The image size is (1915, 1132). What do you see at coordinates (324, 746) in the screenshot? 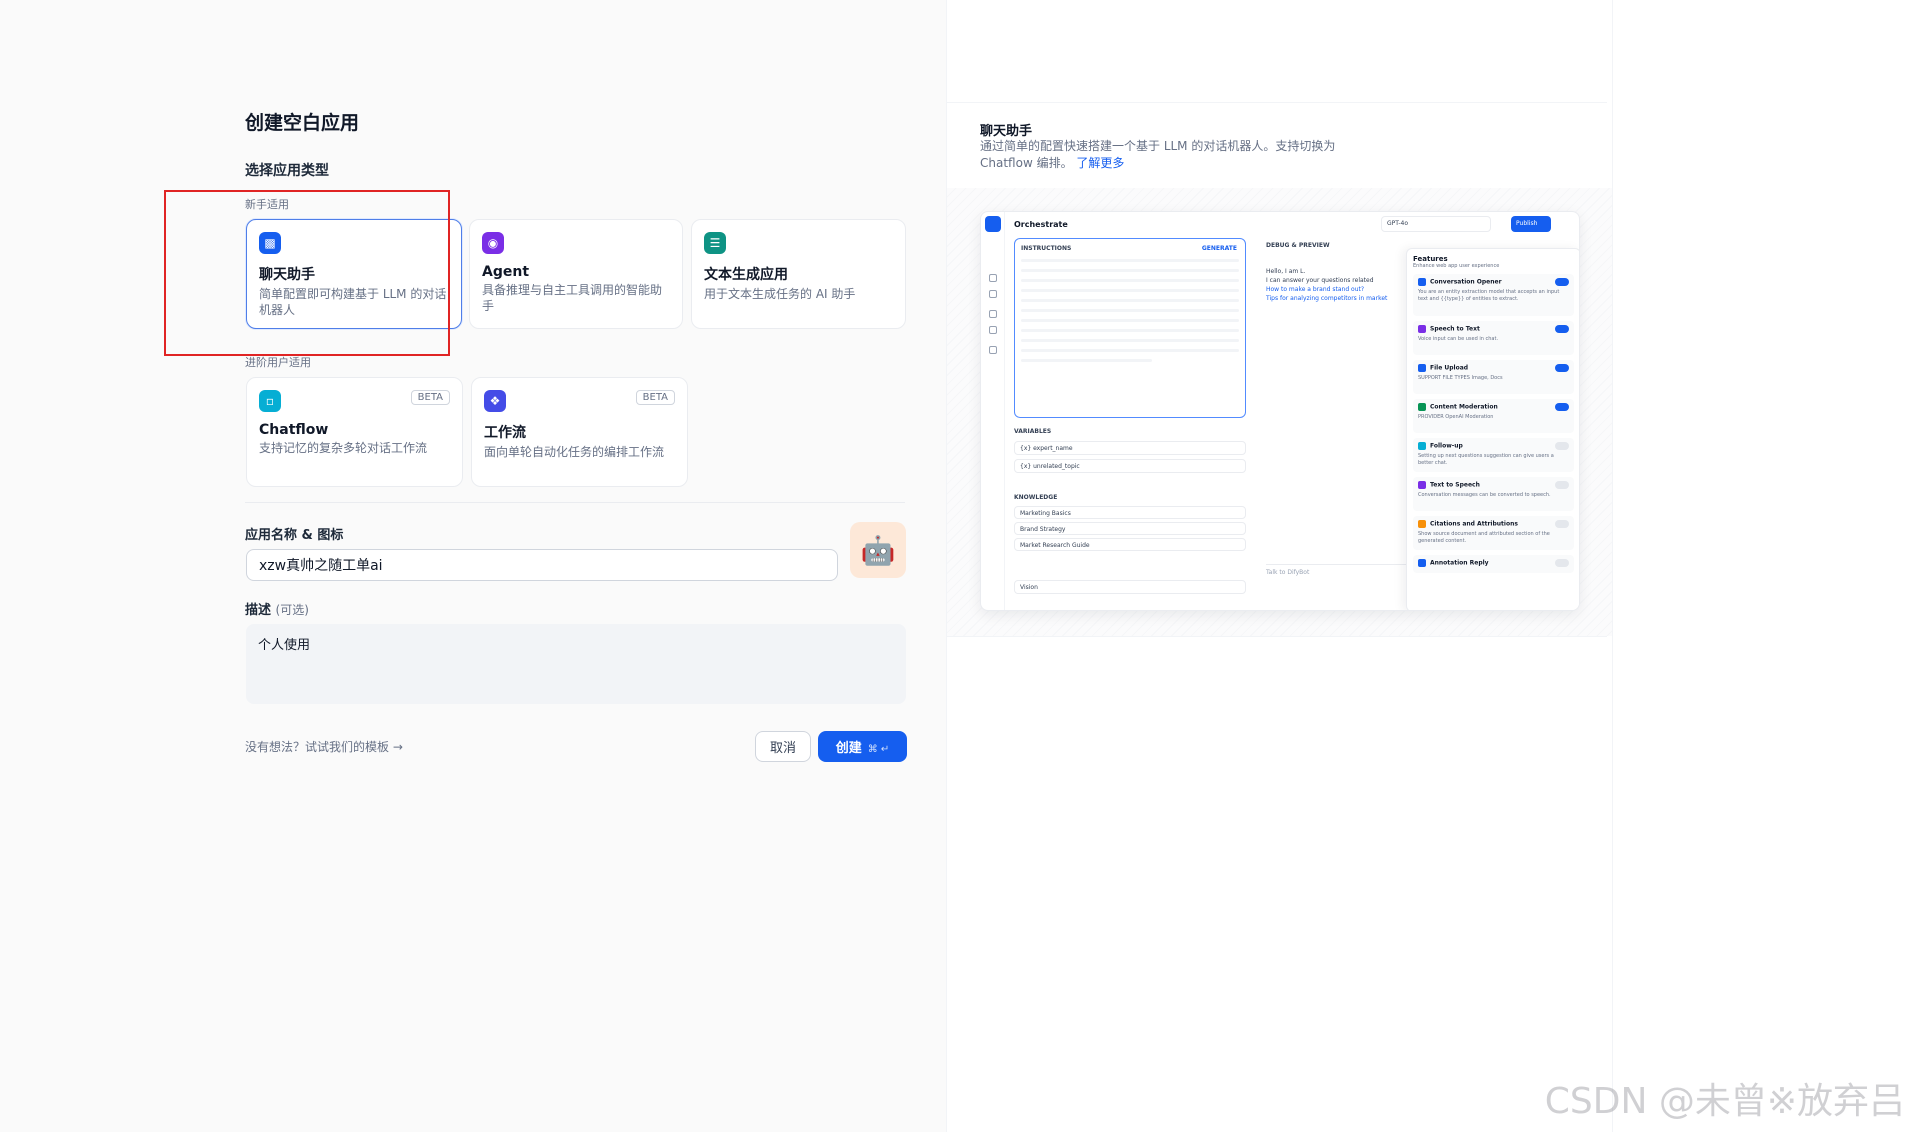
I see `template-link: 没有想法？试试我们的模板 →` at bounding box center [324, 746].